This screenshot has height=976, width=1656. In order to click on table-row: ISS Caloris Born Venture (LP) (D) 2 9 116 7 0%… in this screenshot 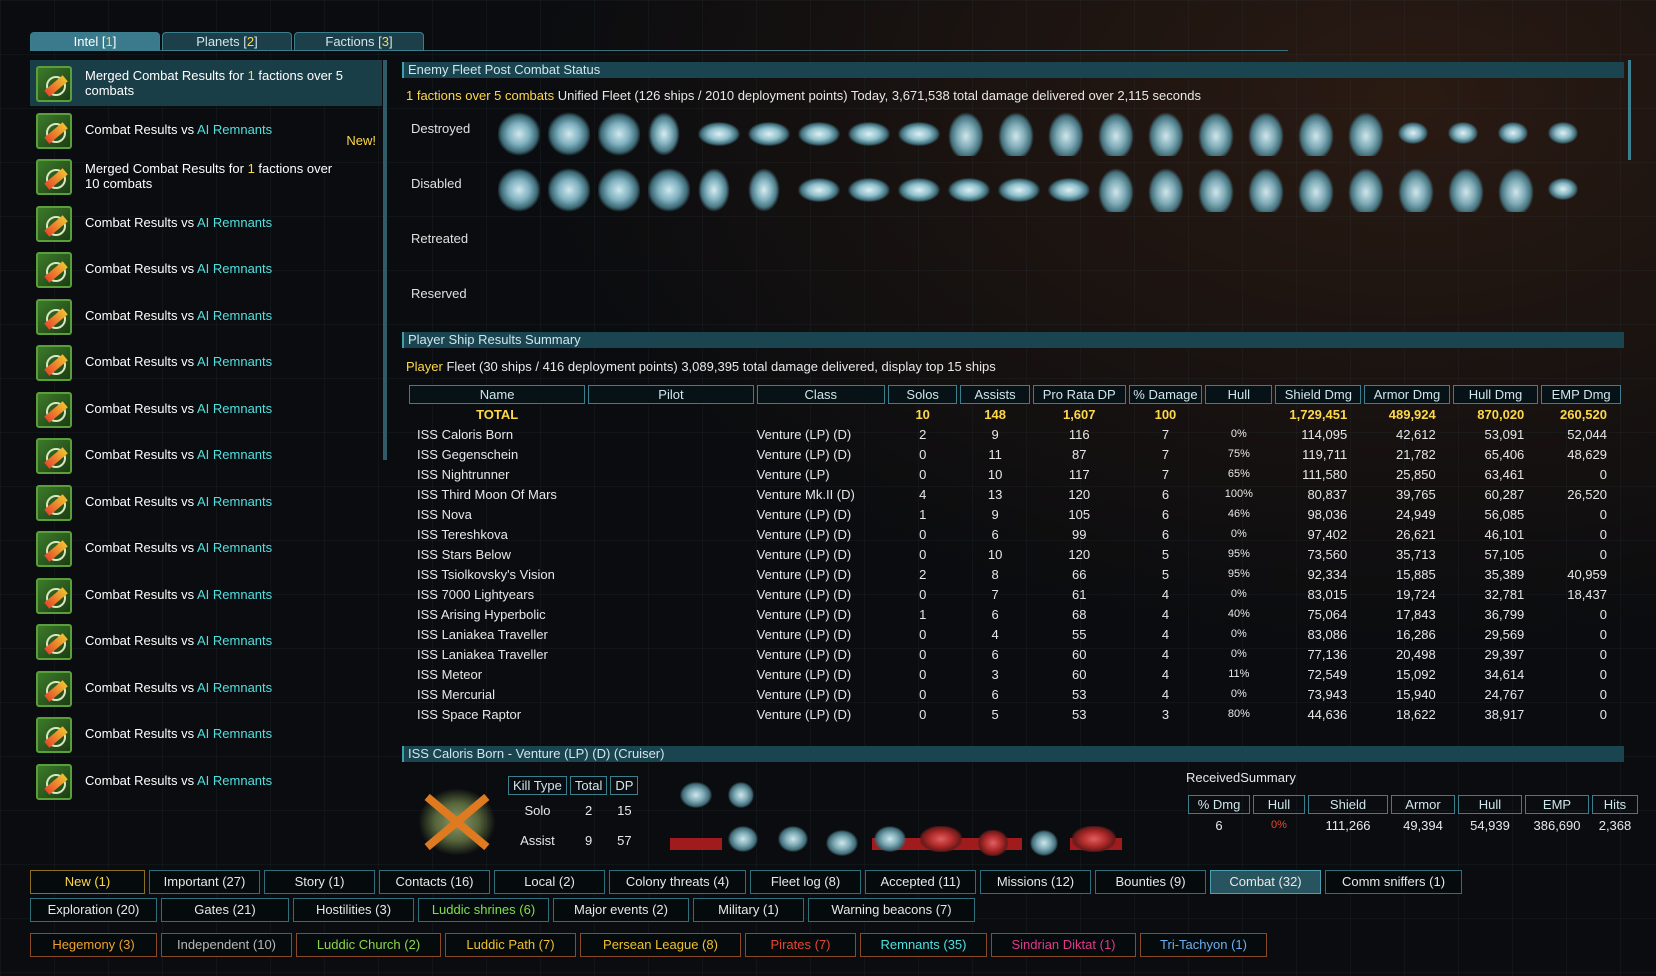, I will do `click(1015, 434)`.